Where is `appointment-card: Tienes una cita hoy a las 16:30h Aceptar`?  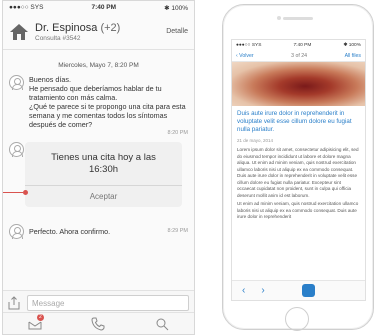
appointment-card: Tienes una cita hoy a las 16:30h Aceptar is located at coordinates (103, 174).